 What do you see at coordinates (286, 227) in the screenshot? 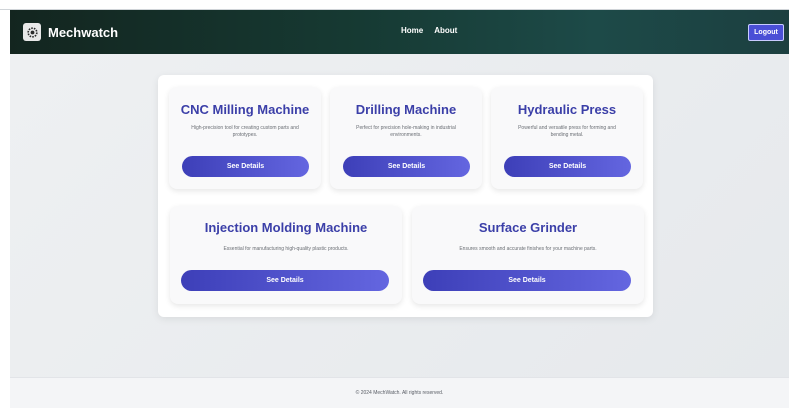
I see `card-title: Injection Molding Machine` at bounding box center [286, 227].